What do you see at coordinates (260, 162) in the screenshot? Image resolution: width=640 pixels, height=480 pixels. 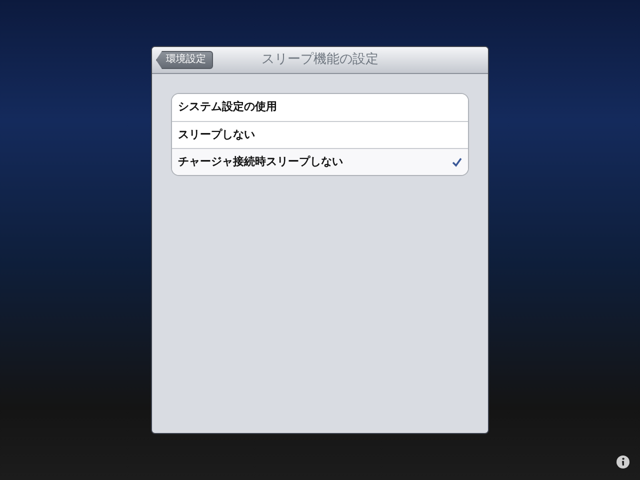 I see `option-label: チャージャ接続時スリープしない` at bounding box center [260, 162].